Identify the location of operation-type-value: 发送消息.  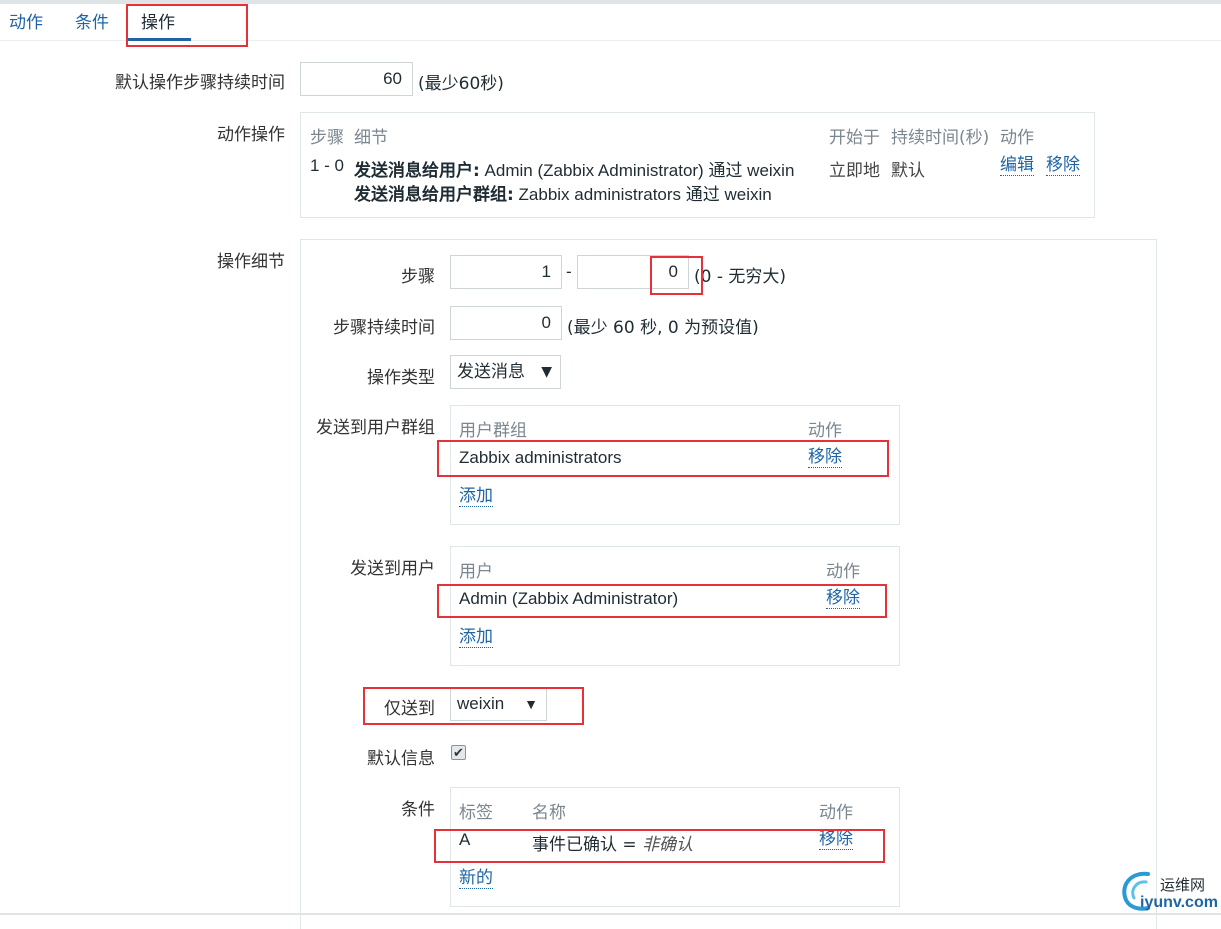
(491, 372).